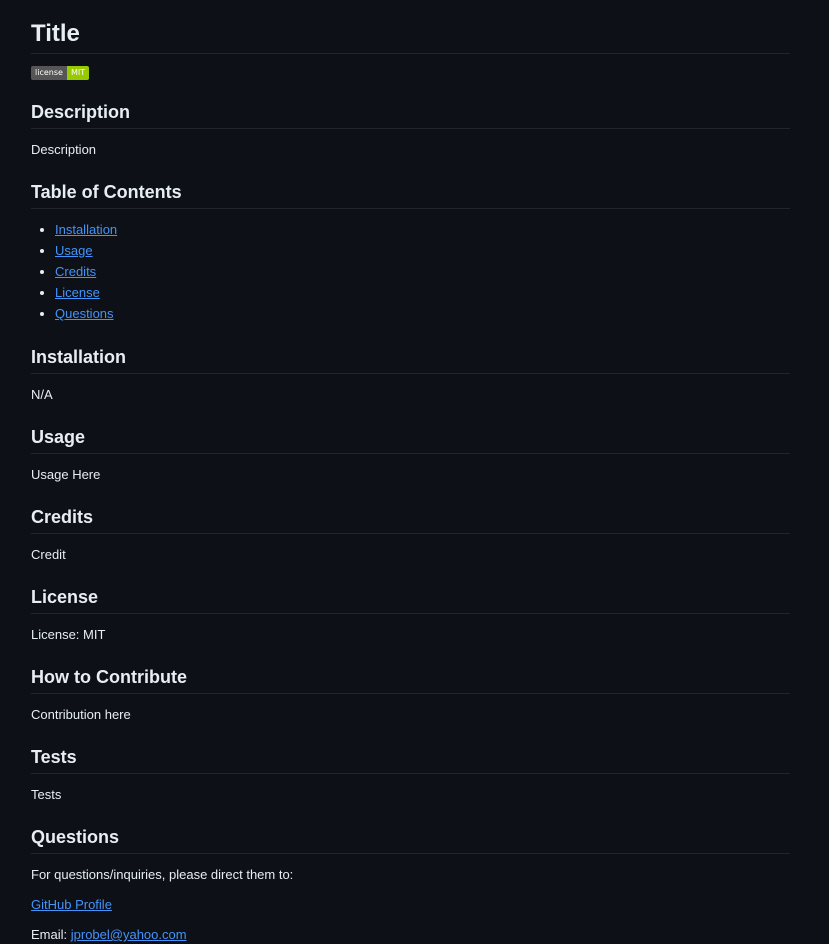  What do you see at coordinates (48, 554) in the screenshot?
I see `credits-text: Credit` at bounding box center [48, 554].